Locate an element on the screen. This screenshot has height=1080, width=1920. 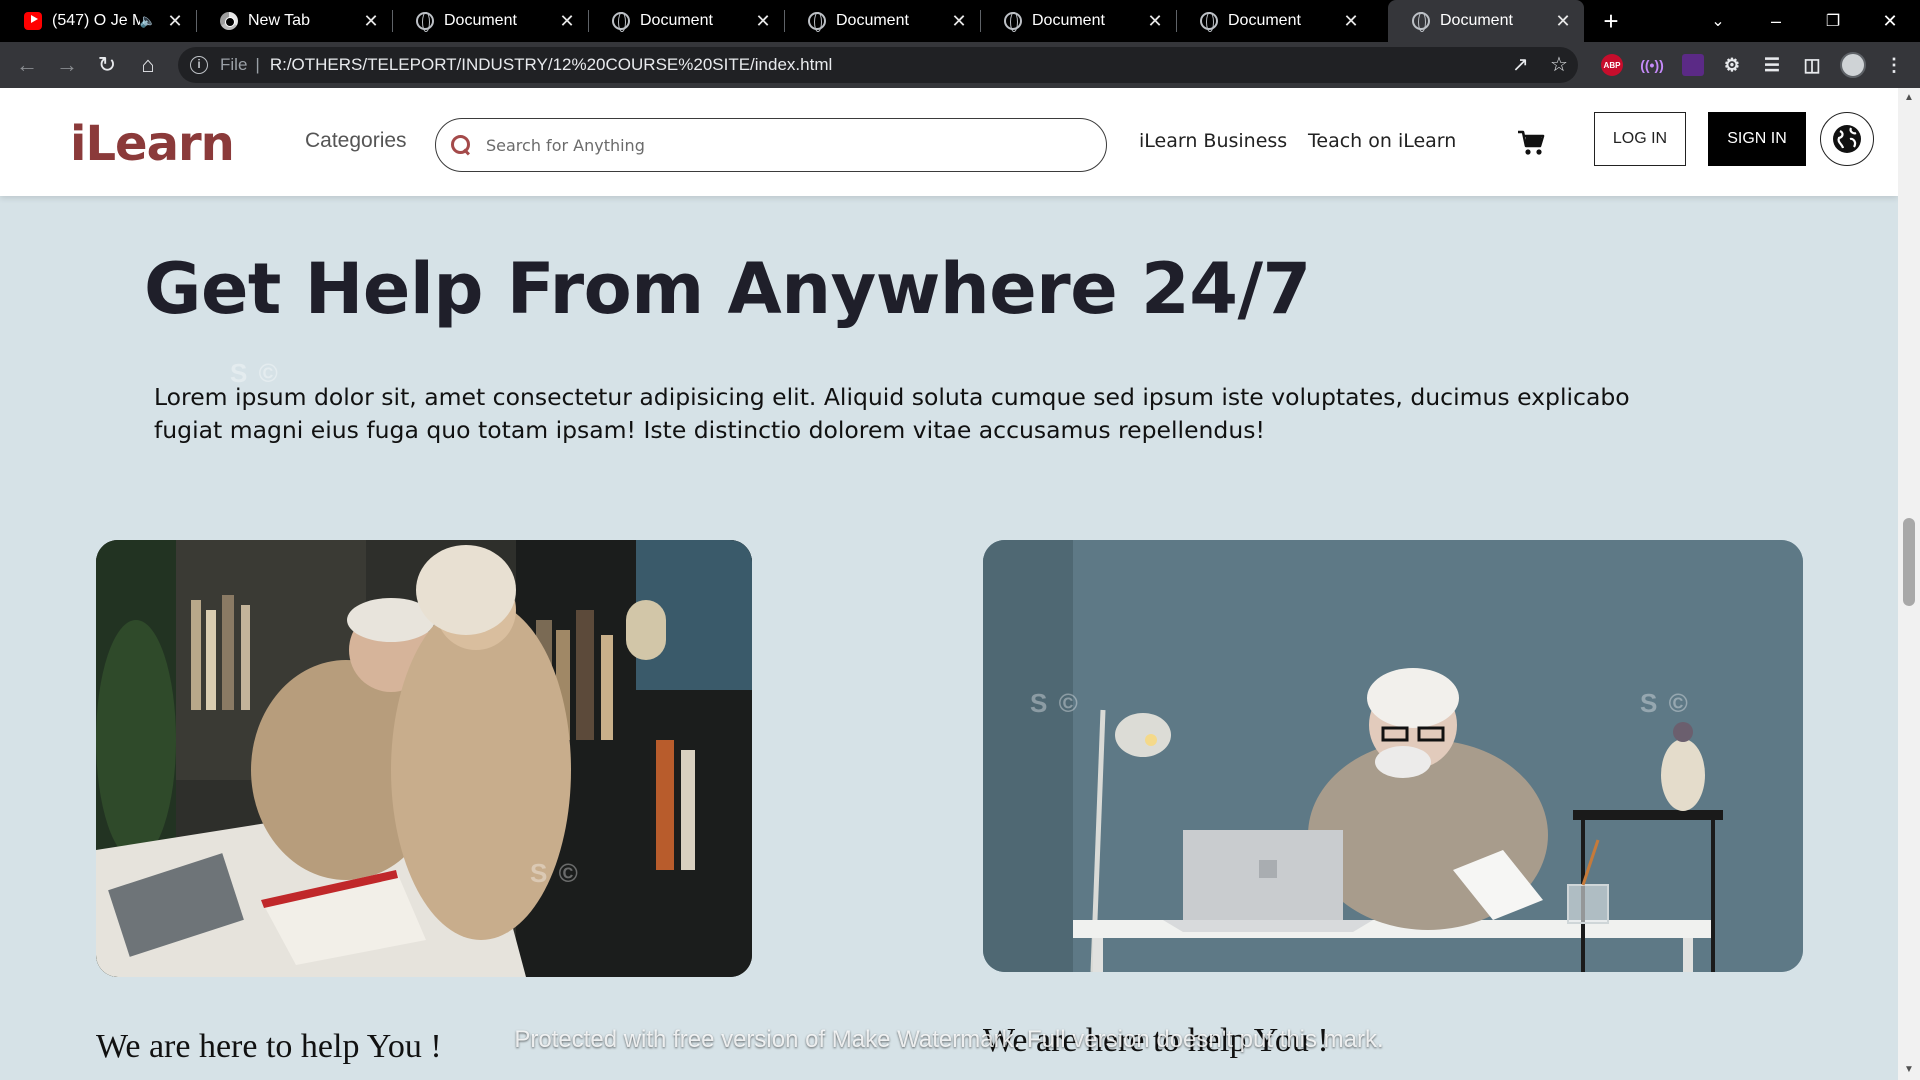
browser-tab: (547) O Je Ma 🔈 ✕ is located at coordinates (98, 21).